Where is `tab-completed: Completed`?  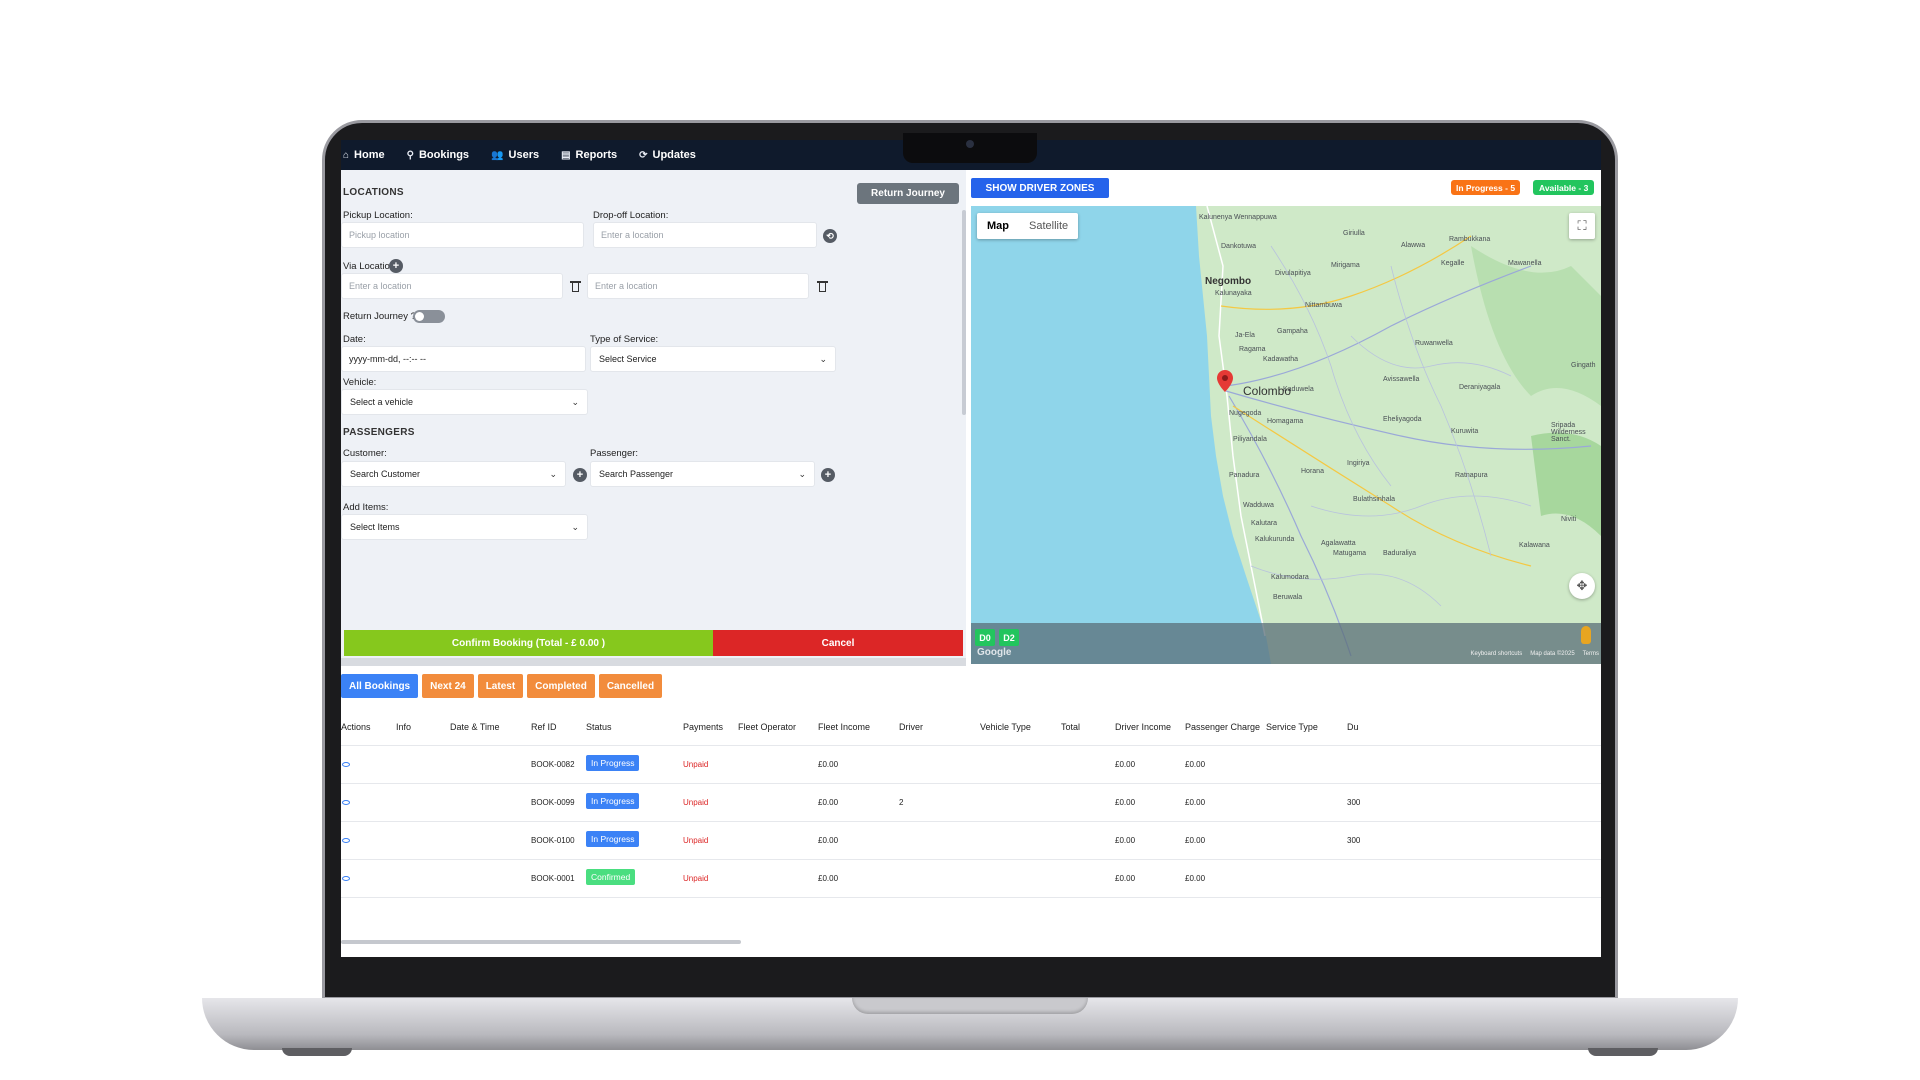 tab-completed: Completed is located at coordinates (561, 686).